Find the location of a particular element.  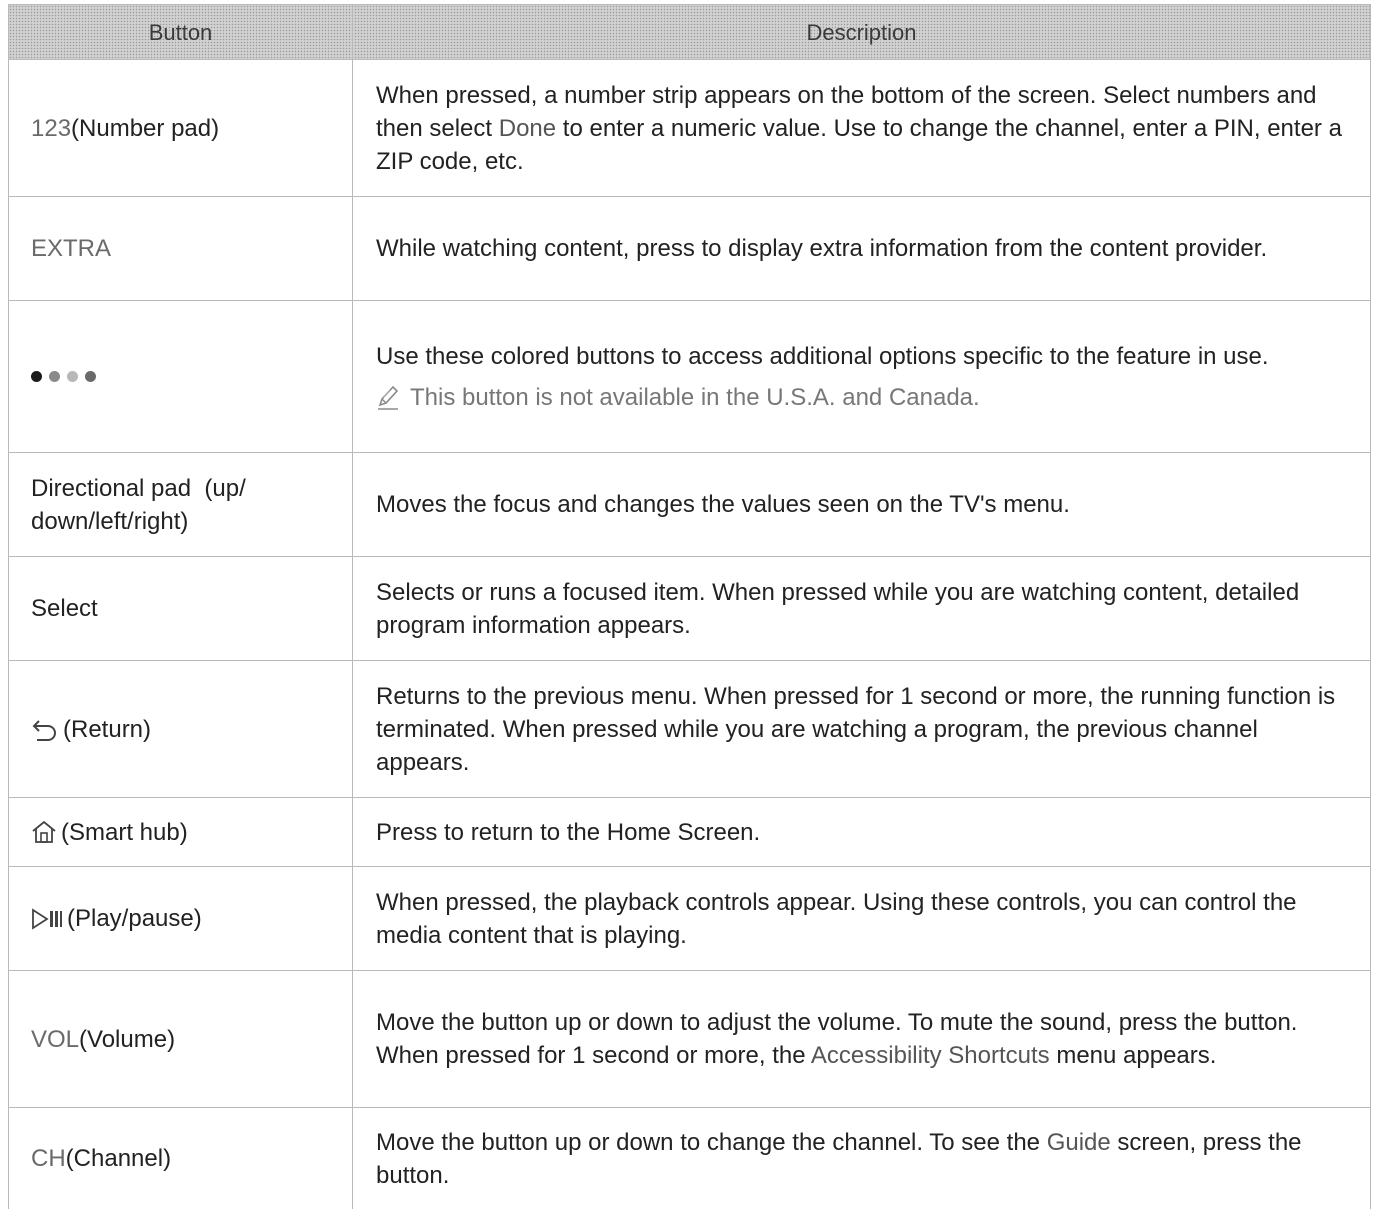

button-cell: 123 (Number pad) is located at coordinates (181, 128).